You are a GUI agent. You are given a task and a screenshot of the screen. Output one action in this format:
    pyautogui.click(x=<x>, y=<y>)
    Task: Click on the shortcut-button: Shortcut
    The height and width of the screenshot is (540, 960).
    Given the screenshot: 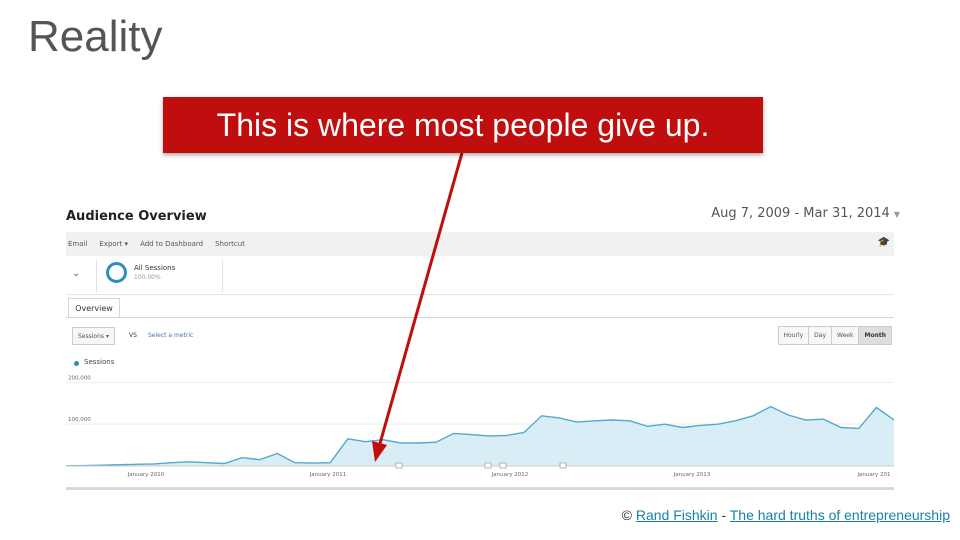 What is the action you would take?
    pyautogui.click(x=230, y=244)
    